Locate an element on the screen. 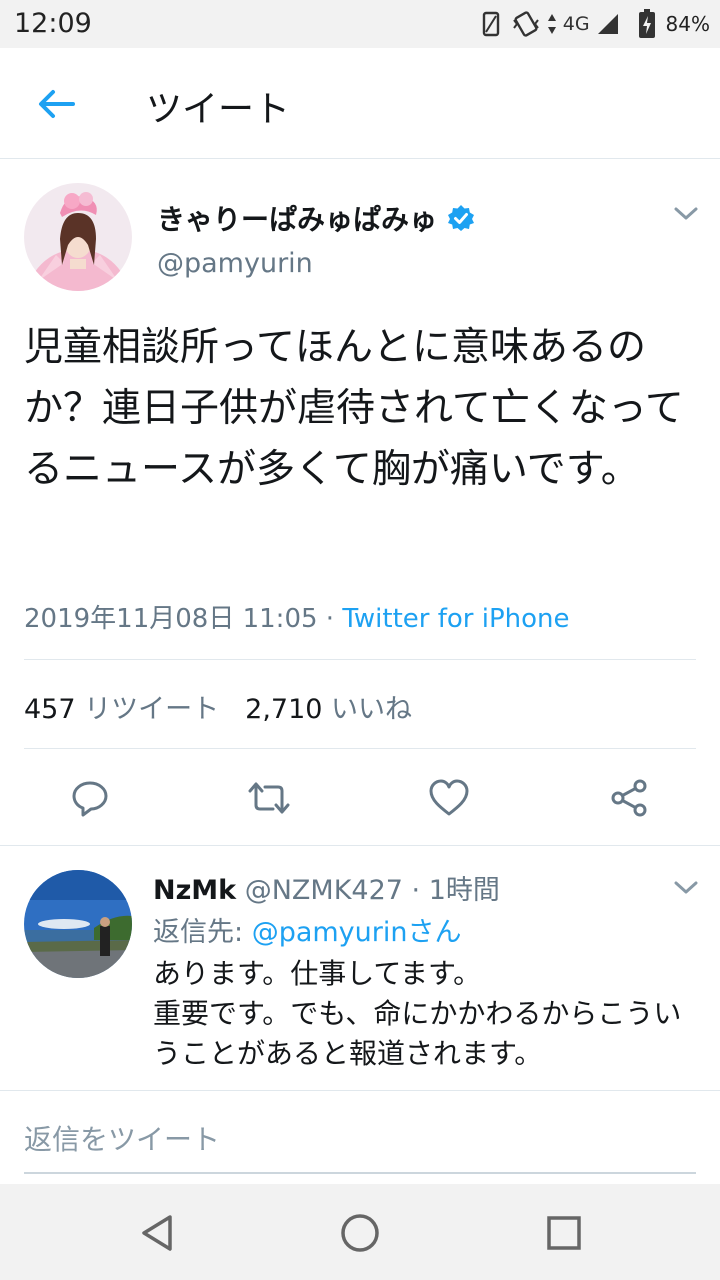 This screenshot has height=1280, width=720. app-header: ツイート is located at coordinates (360, 103).